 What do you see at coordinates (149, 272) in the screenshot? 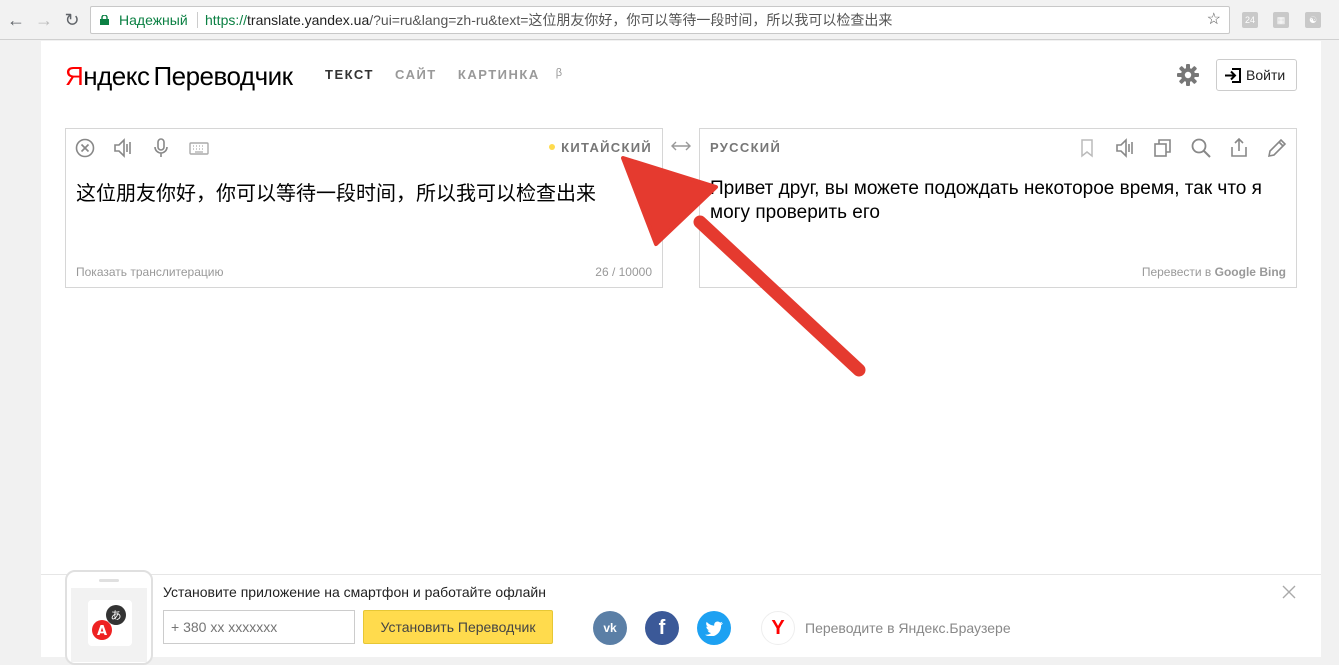
I see `show-transliteration-link: Показать транслитерацию` at bounding box center [149, 272].